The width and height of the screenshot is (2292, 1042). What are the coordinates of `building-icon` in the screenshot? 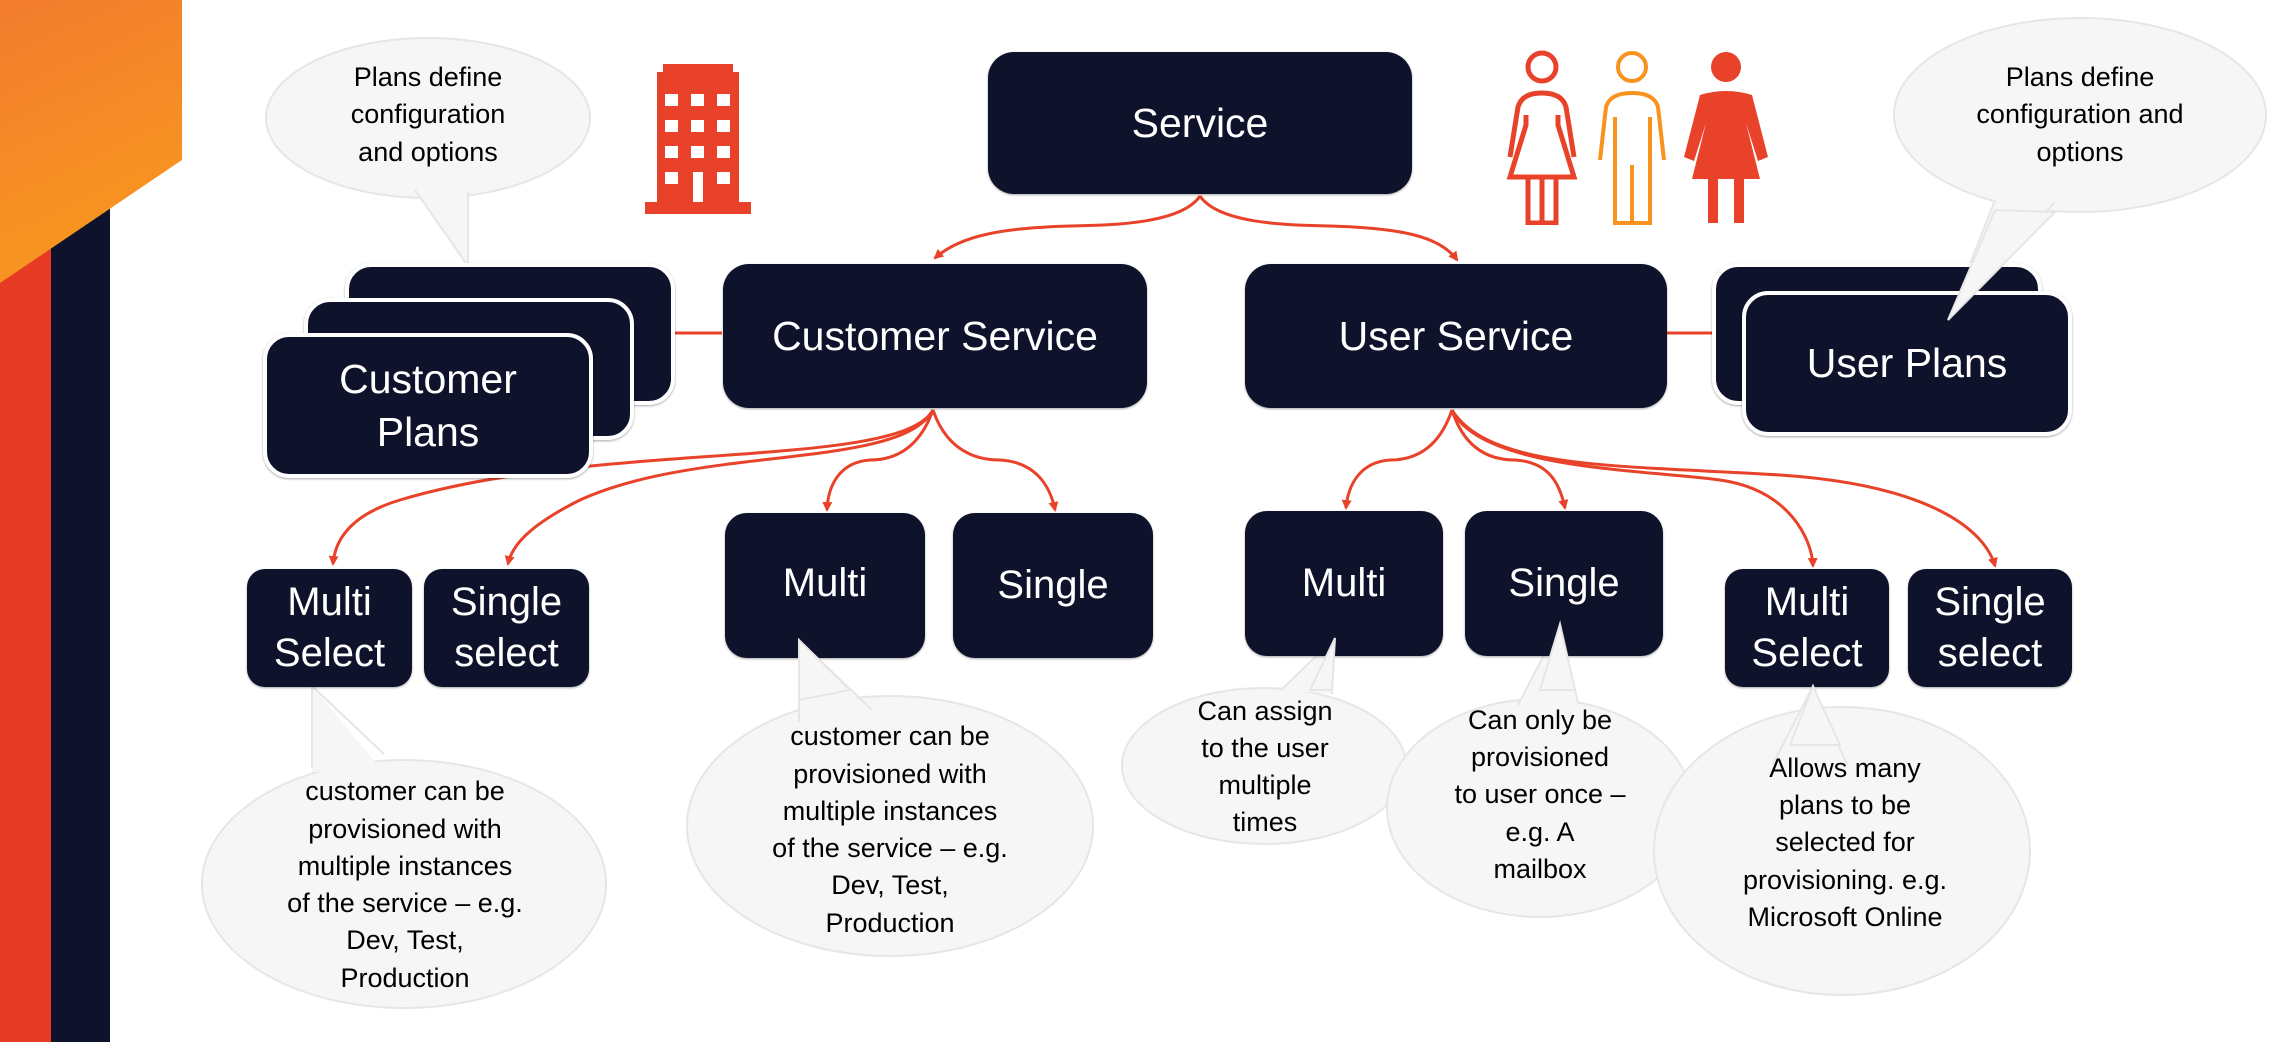 It's located at (698, 139).